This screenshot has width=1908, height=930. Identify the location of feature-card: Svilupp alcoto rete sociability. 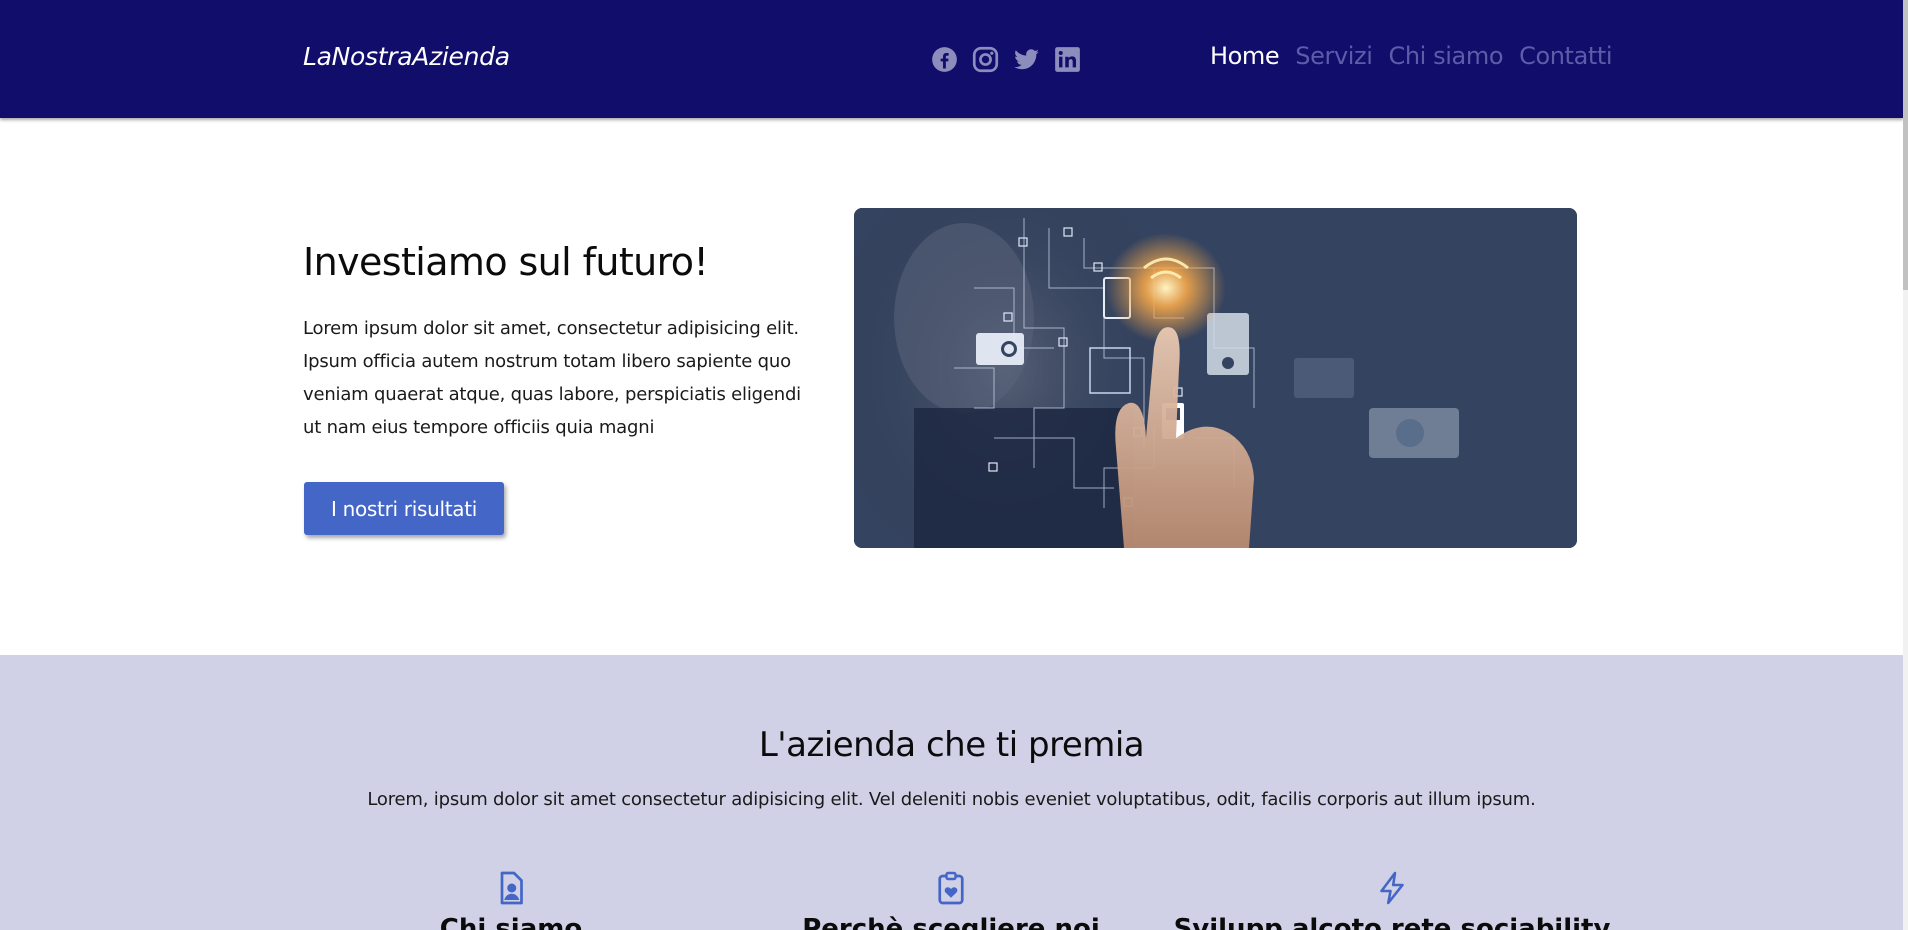
(1392, 900).